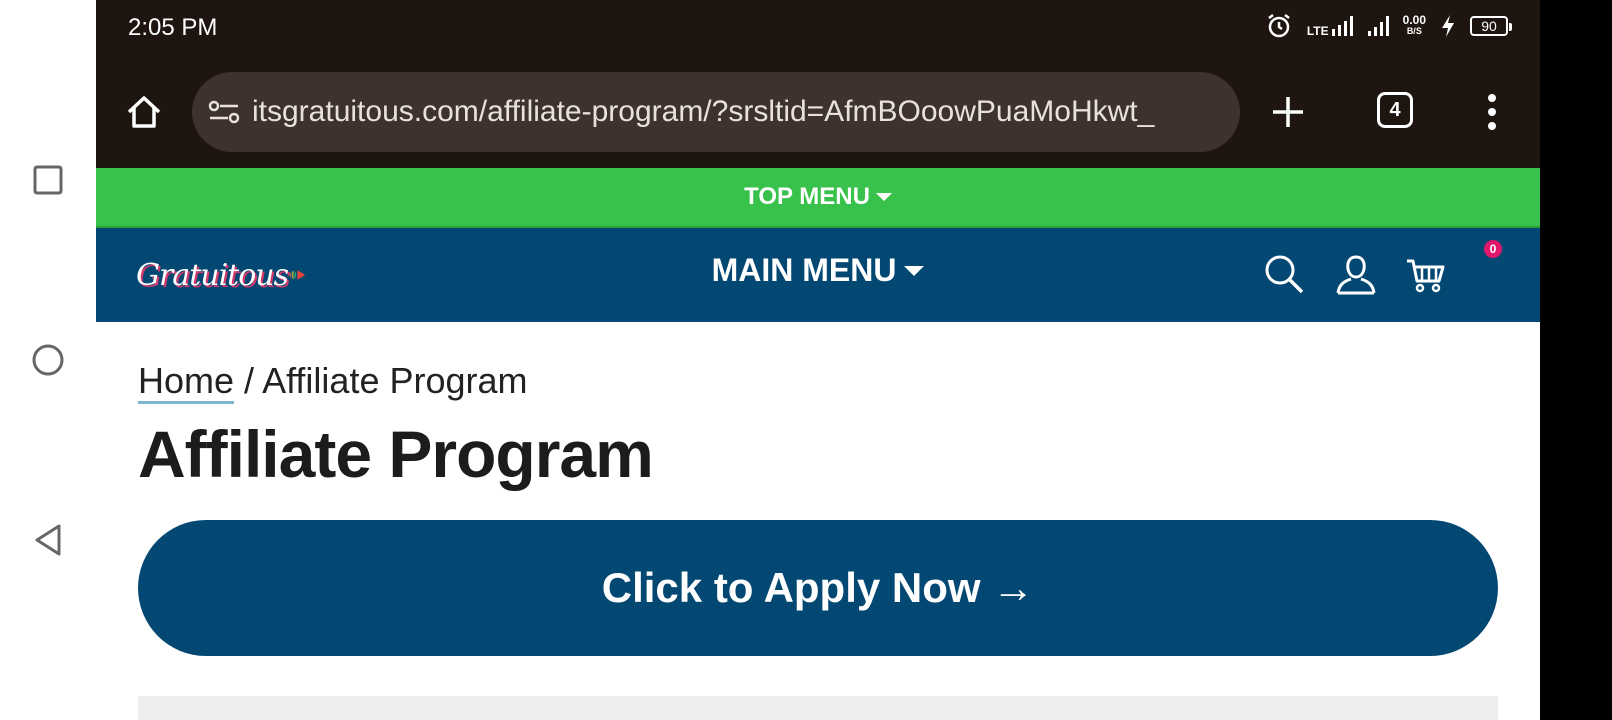 The width and height of the screenshot is (1612, 720). I want to click on user-icon, so click(1356, 275).